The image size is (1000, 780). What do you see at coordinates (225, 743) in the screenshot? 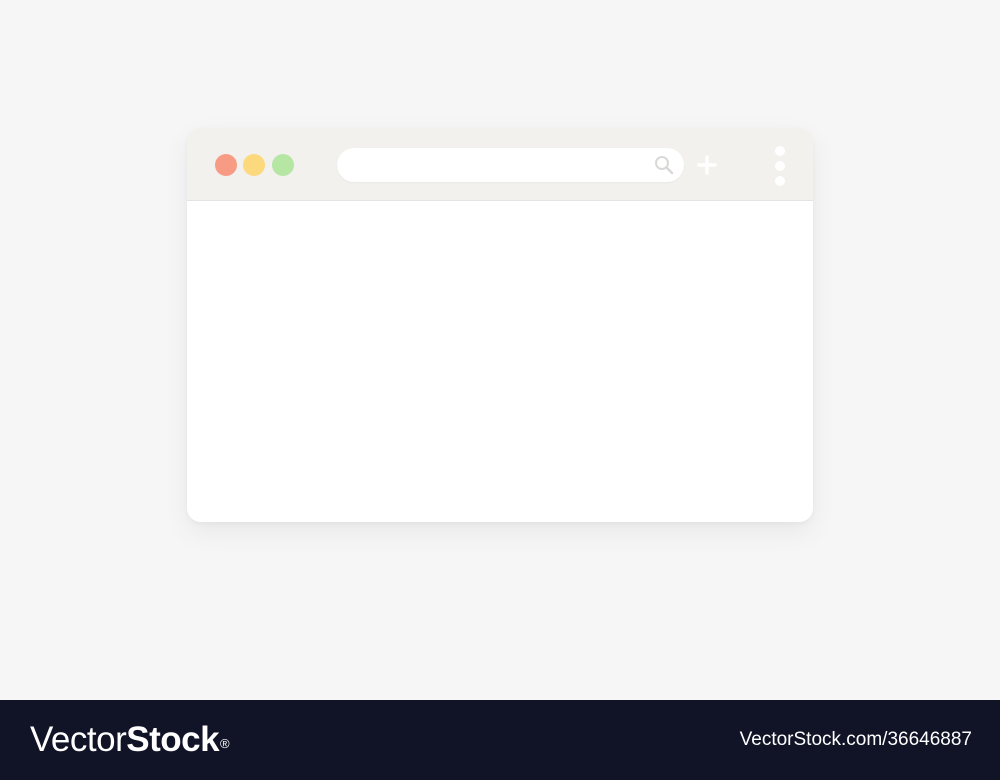
I see `registered-mark: ®` at bounding box center [225, 743].